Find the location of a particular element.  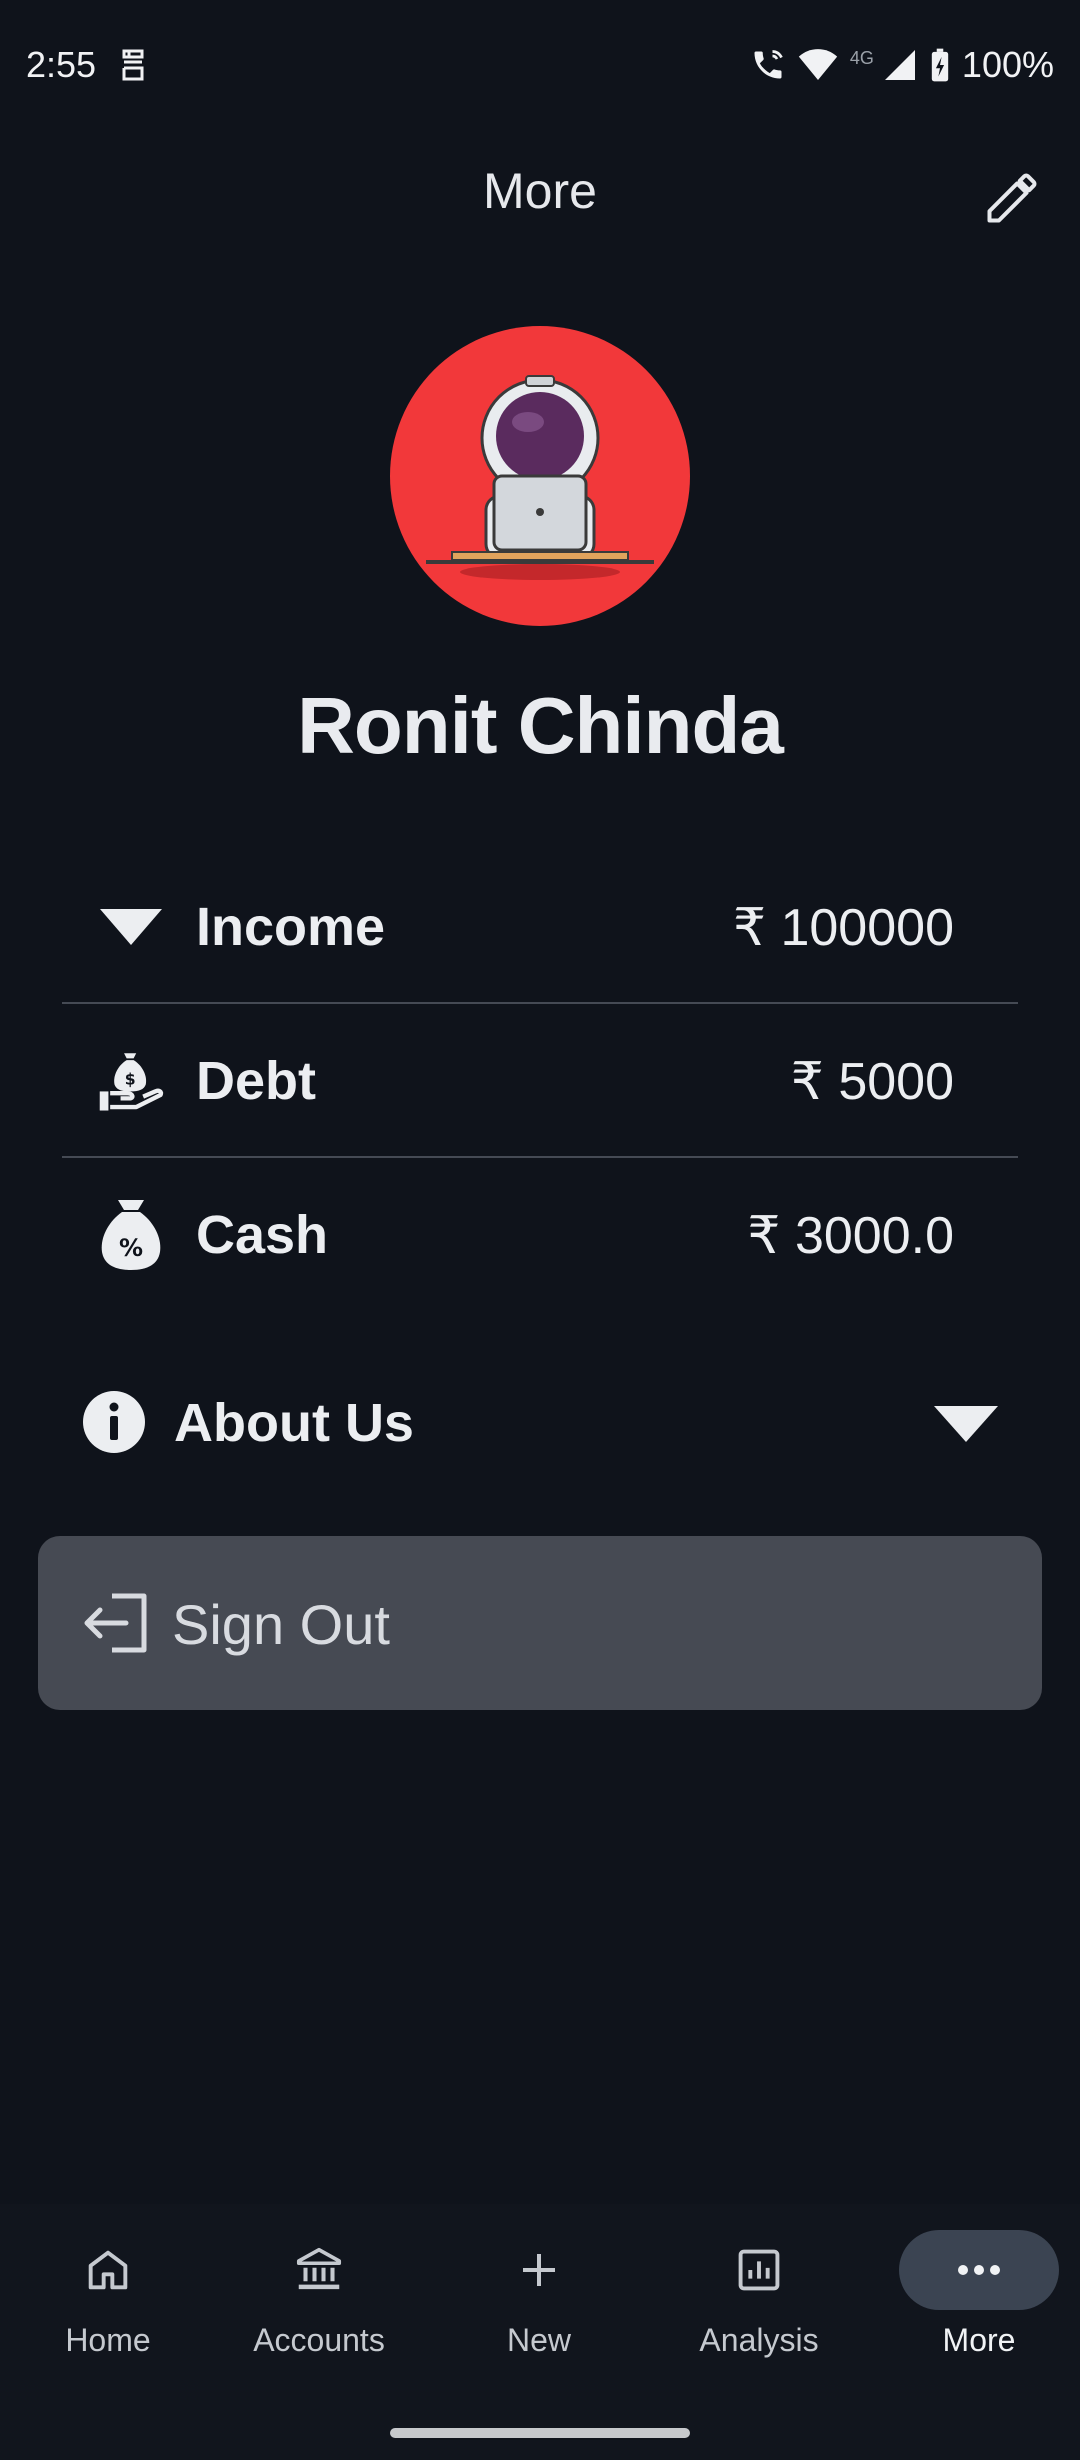

status-icons: 4G 100% is located at coordinates (902, 65).